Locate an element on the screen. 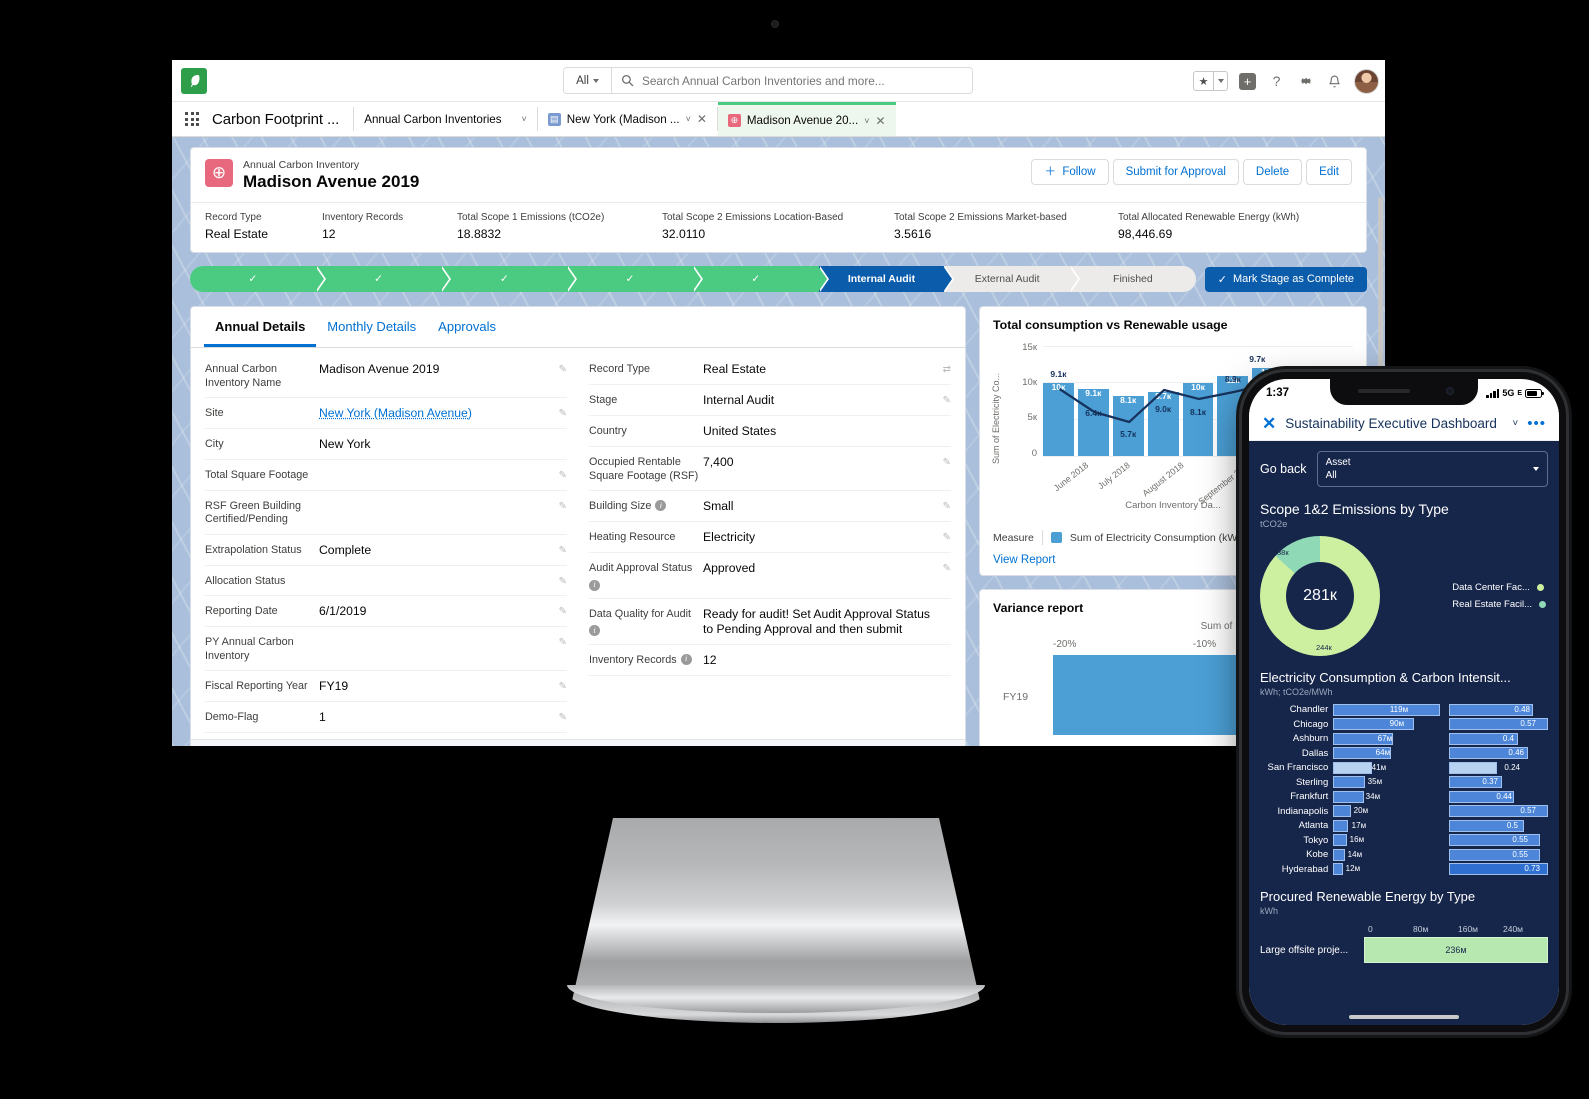  bar-value: 0.4 is located at coordinates (1508, 738).